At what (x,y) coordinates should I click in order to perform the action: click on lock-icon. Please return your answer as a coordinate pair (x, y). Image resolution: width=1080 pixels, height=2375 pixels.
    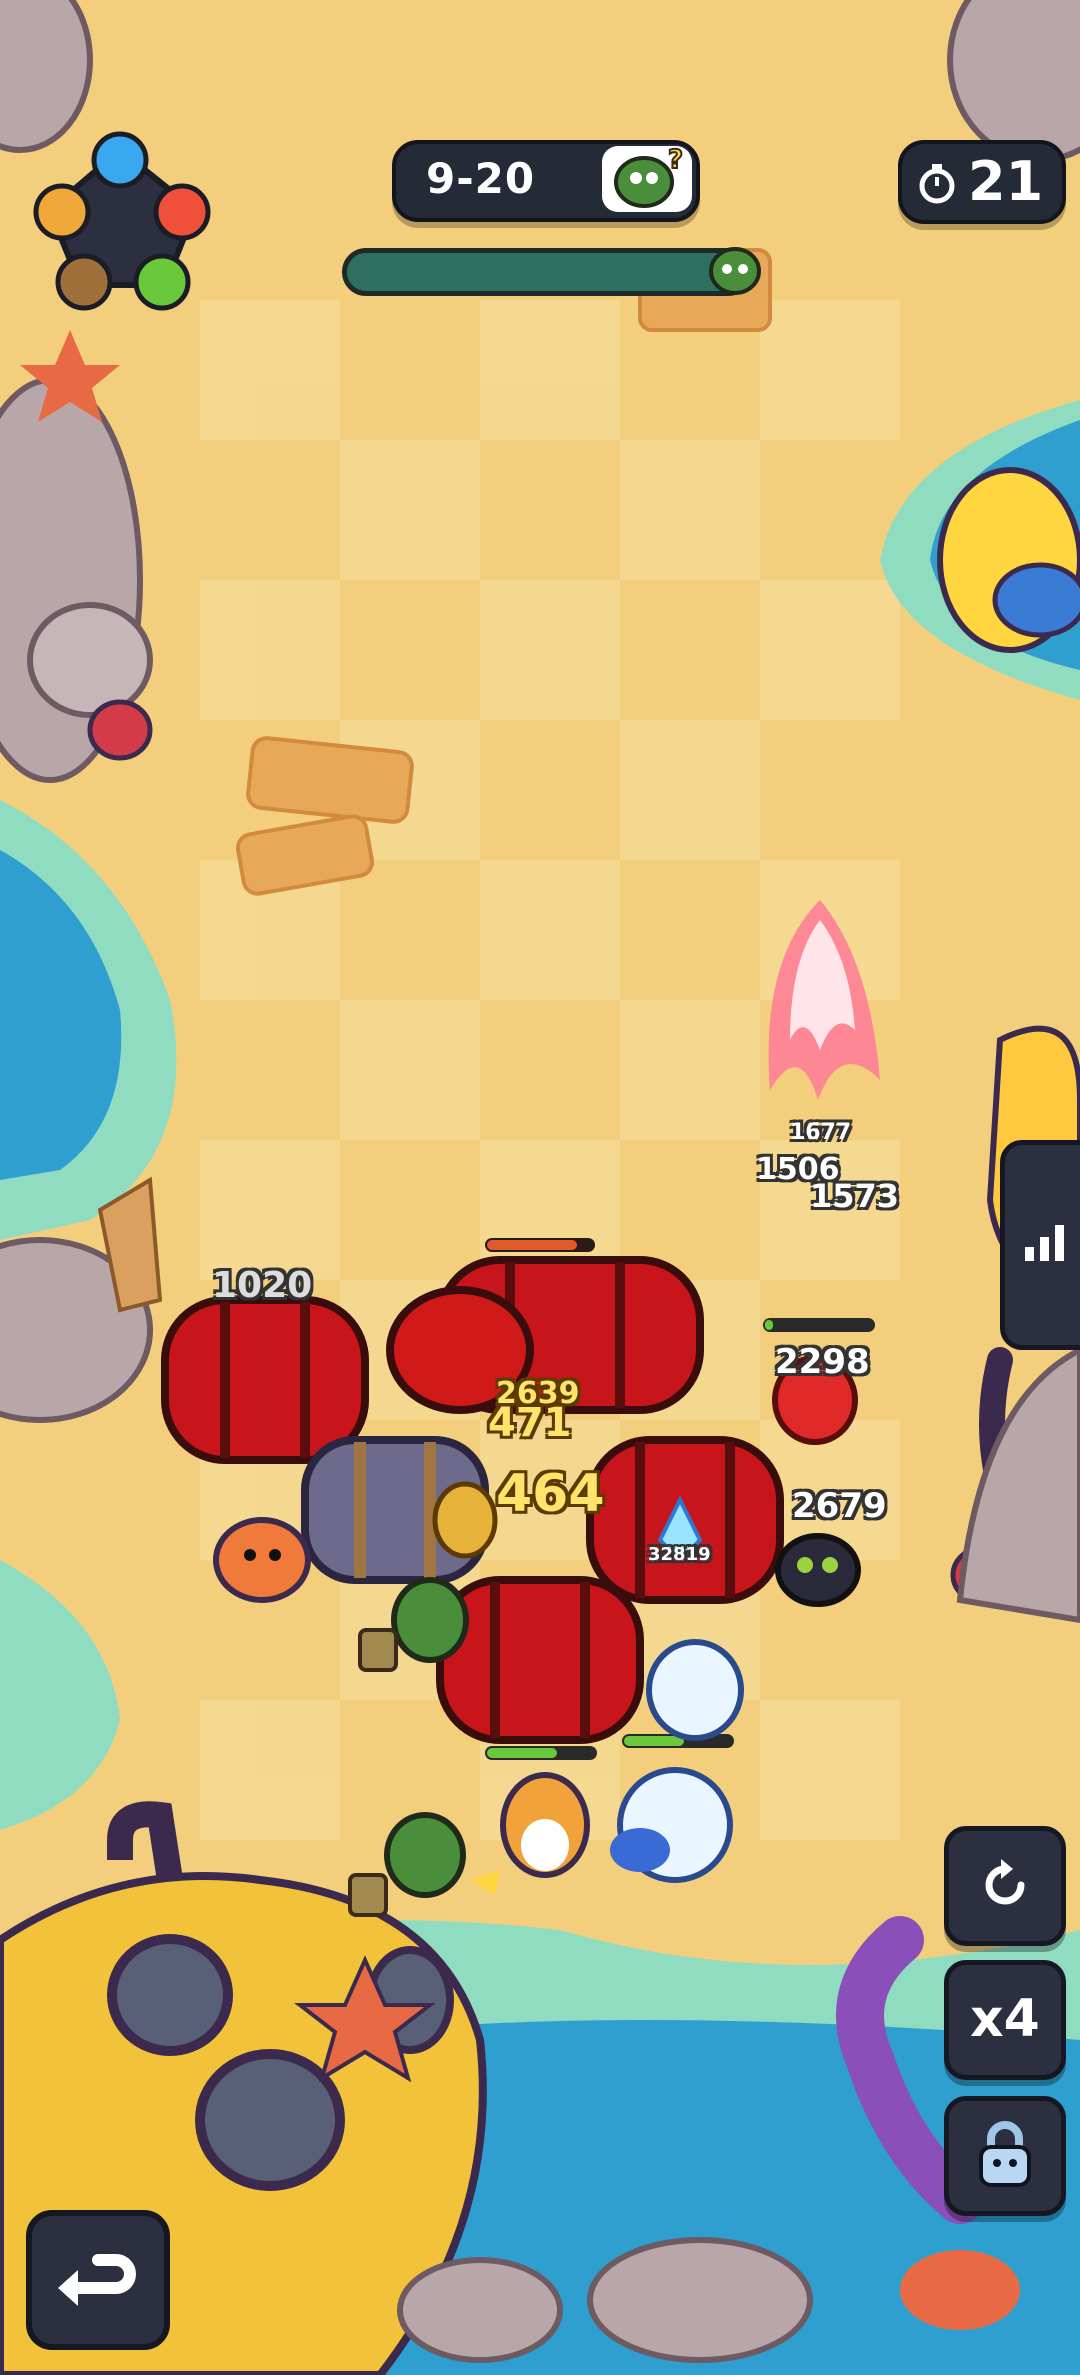
    Looking at the image, I should click on (1005, 2154).